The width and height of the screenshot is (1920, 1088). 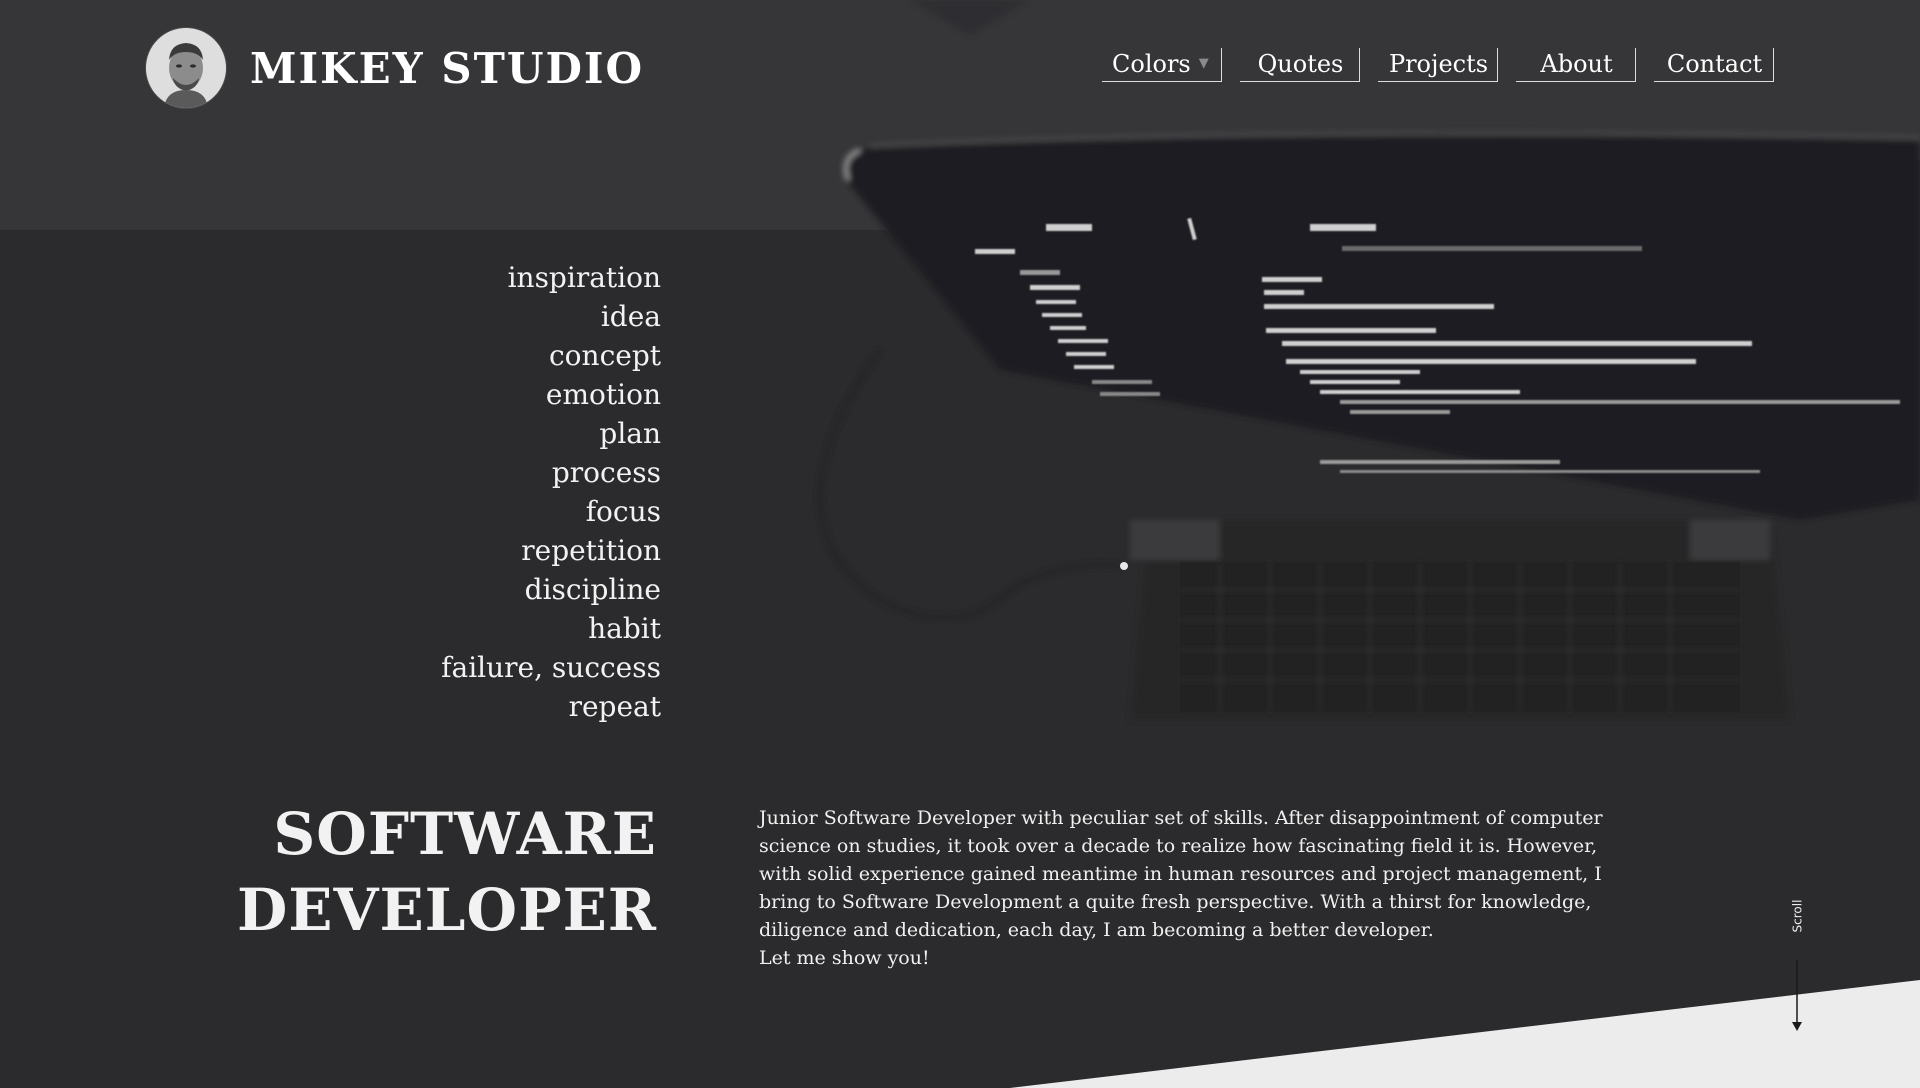 I want to click on nav-quotes: Quotes, so click(x=1300, y=65).